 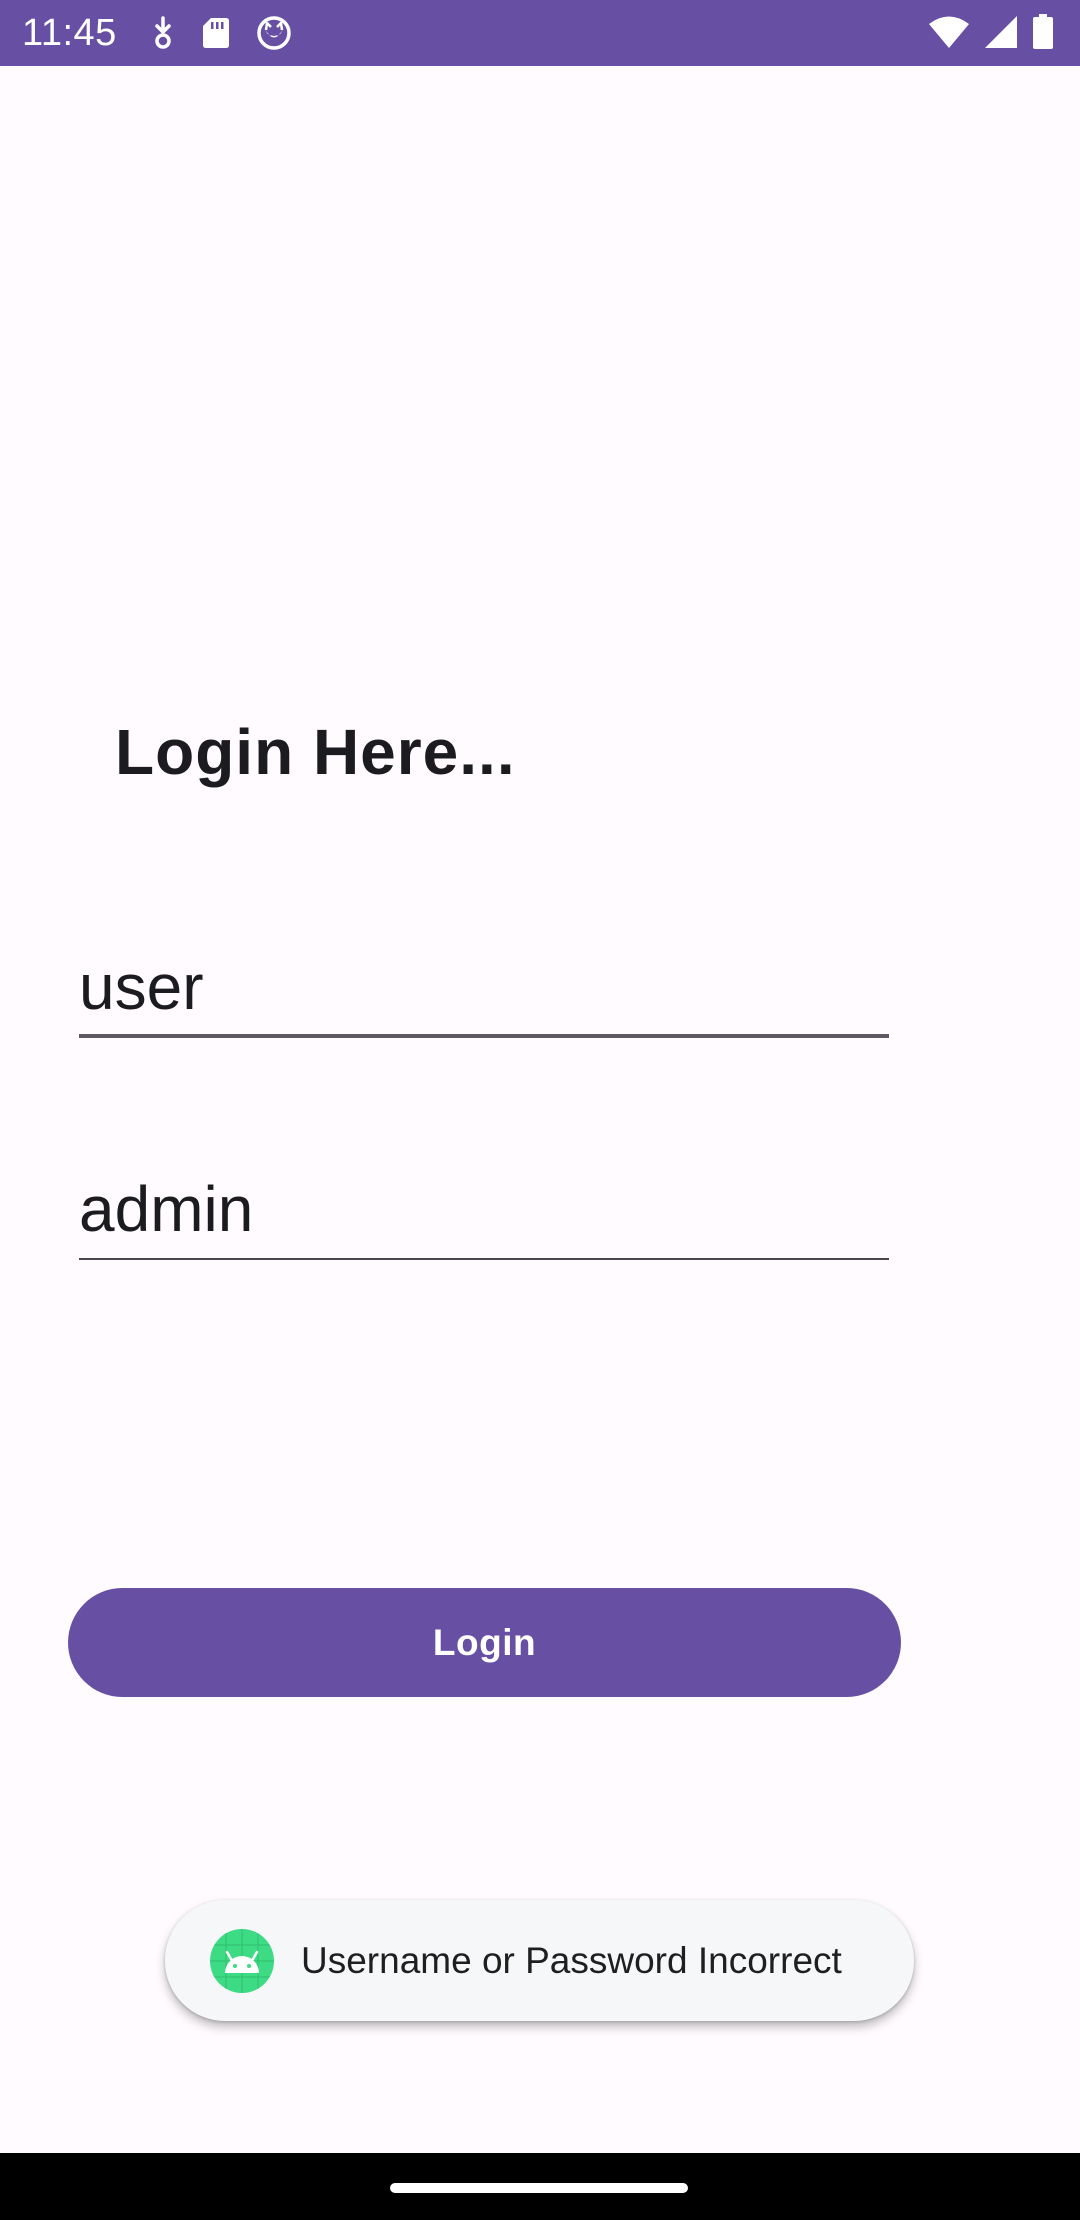 I want to click on status-notification-icons, so click(x=221, y=33).